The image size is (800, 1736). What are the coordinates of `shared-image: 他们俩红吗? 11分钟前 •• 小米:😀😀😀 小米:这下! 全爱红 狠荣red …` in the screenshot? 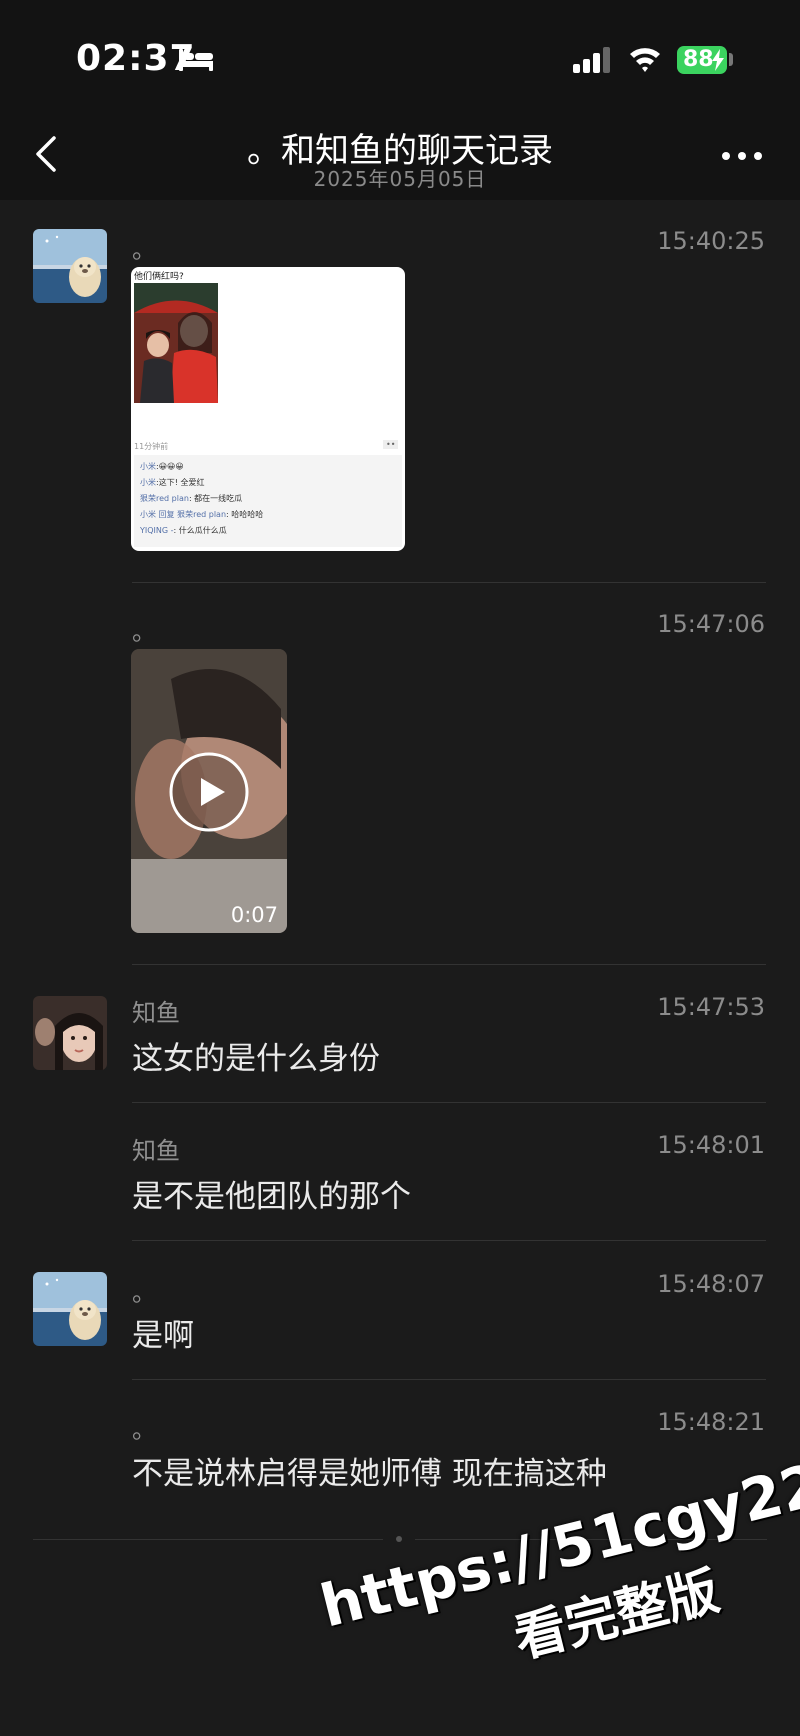 It's located at (268, 409).